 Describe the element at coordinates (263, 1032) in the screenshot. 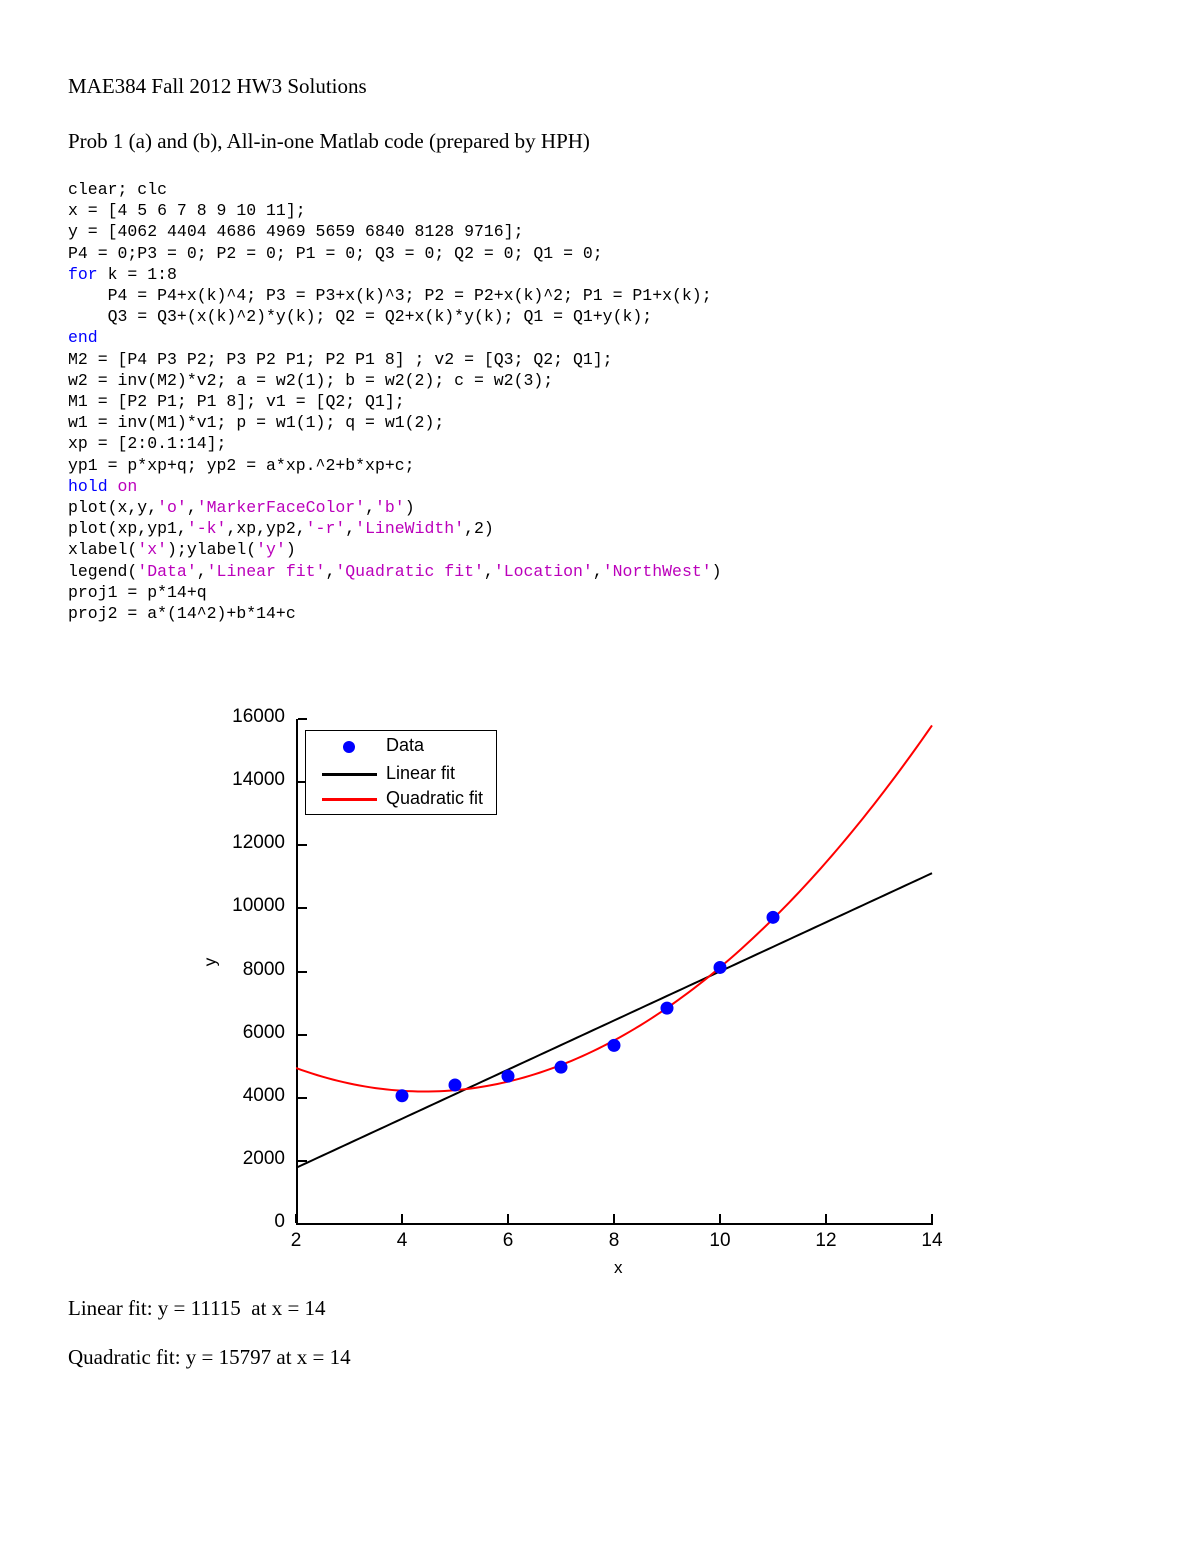

I see `y-axis-tick-label: 6000` at that location.